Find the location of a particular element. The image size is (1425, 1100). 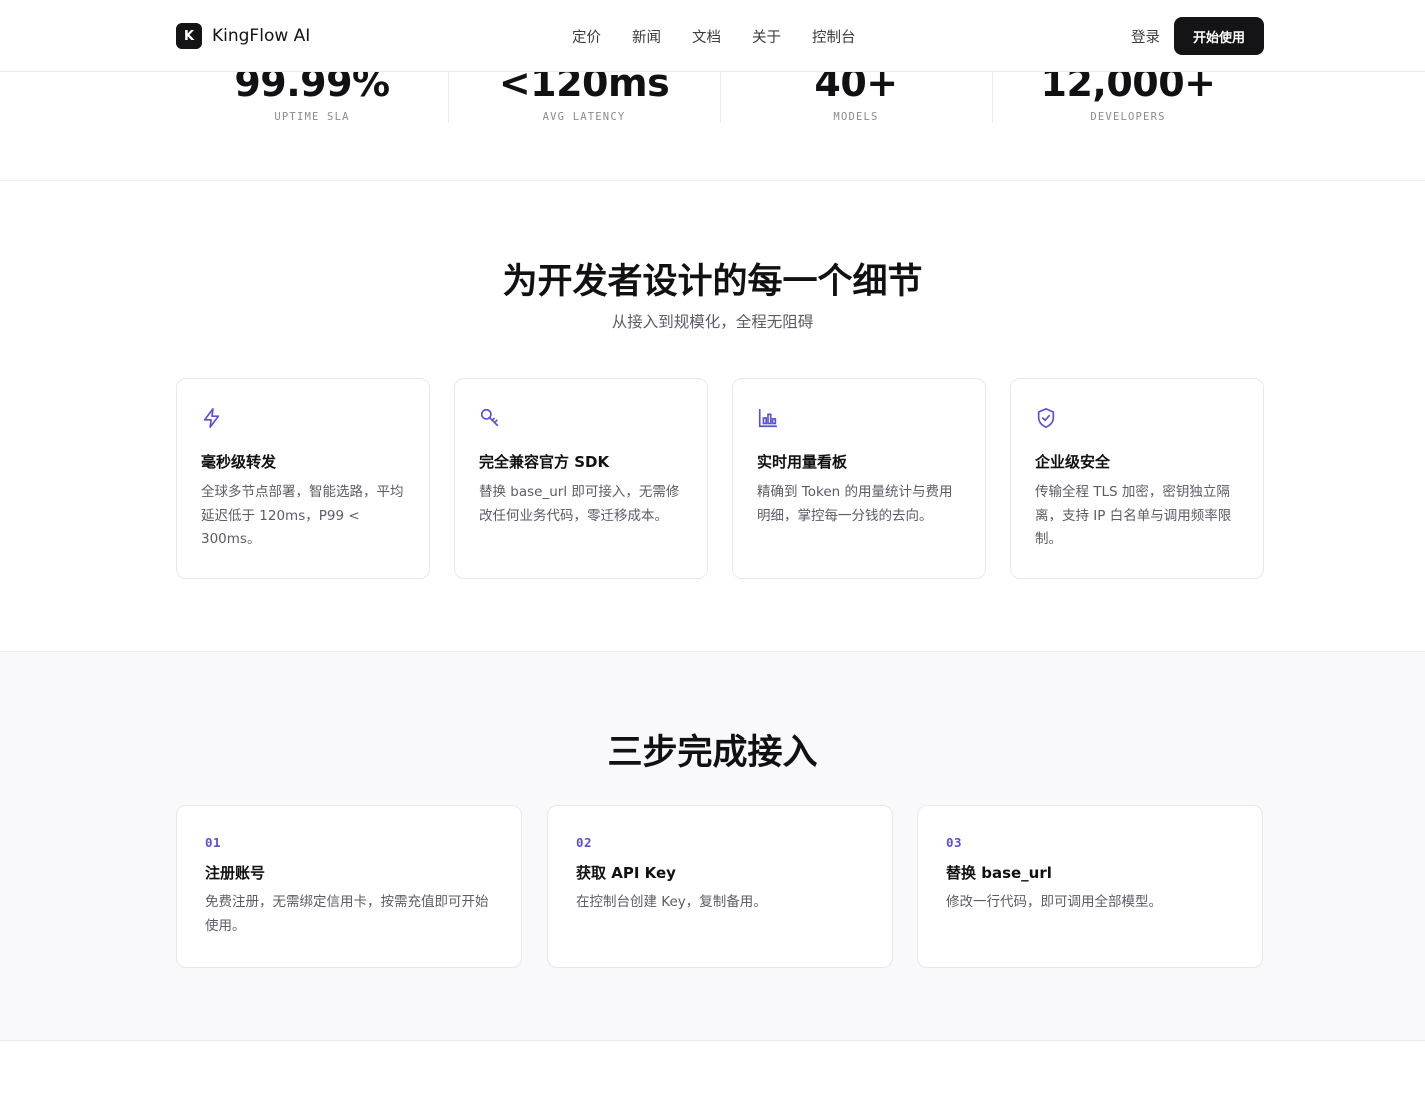

stat-label: UPTIME SLA is located at coordinates (312, 117).